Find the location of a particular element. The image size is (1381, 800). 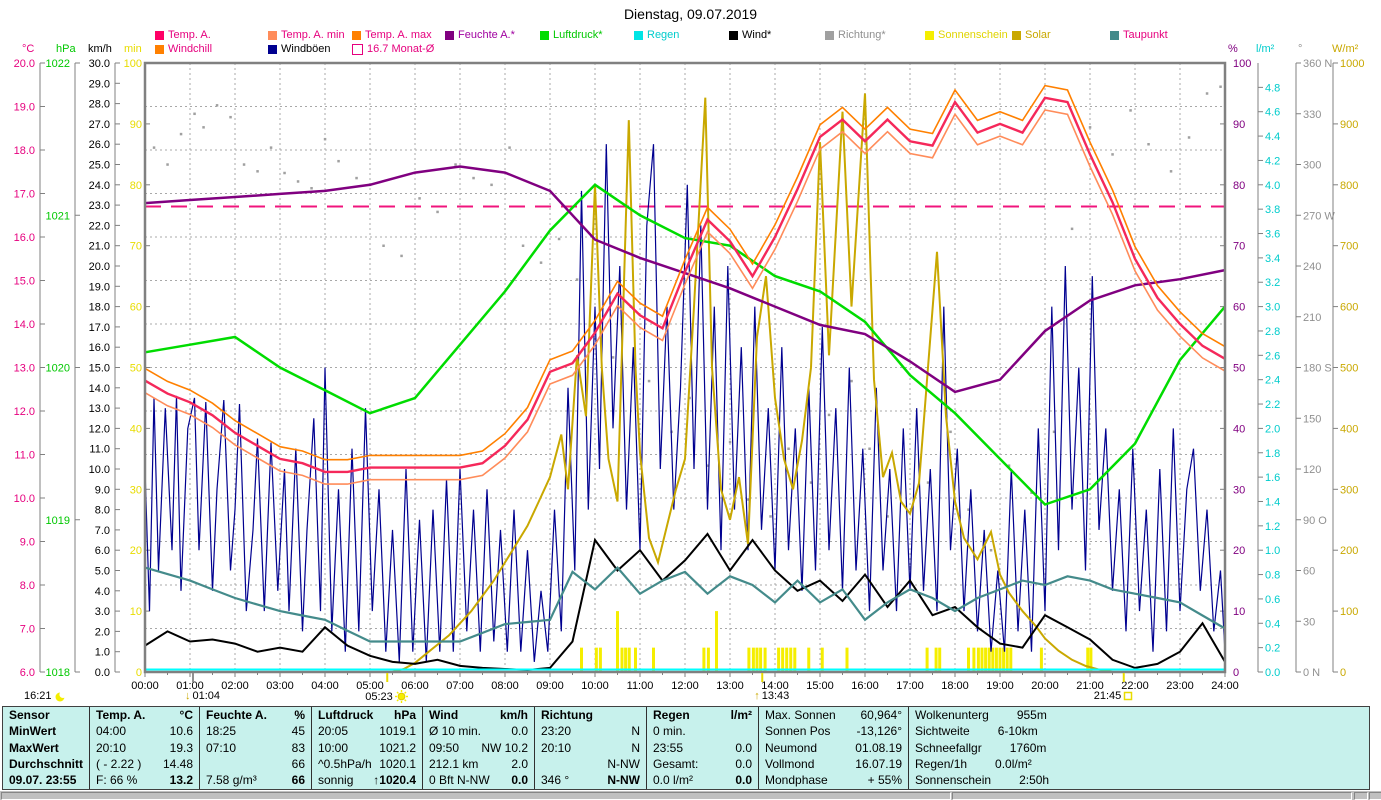

axis-tick-label: 90 is located at coordinates (136, 125).